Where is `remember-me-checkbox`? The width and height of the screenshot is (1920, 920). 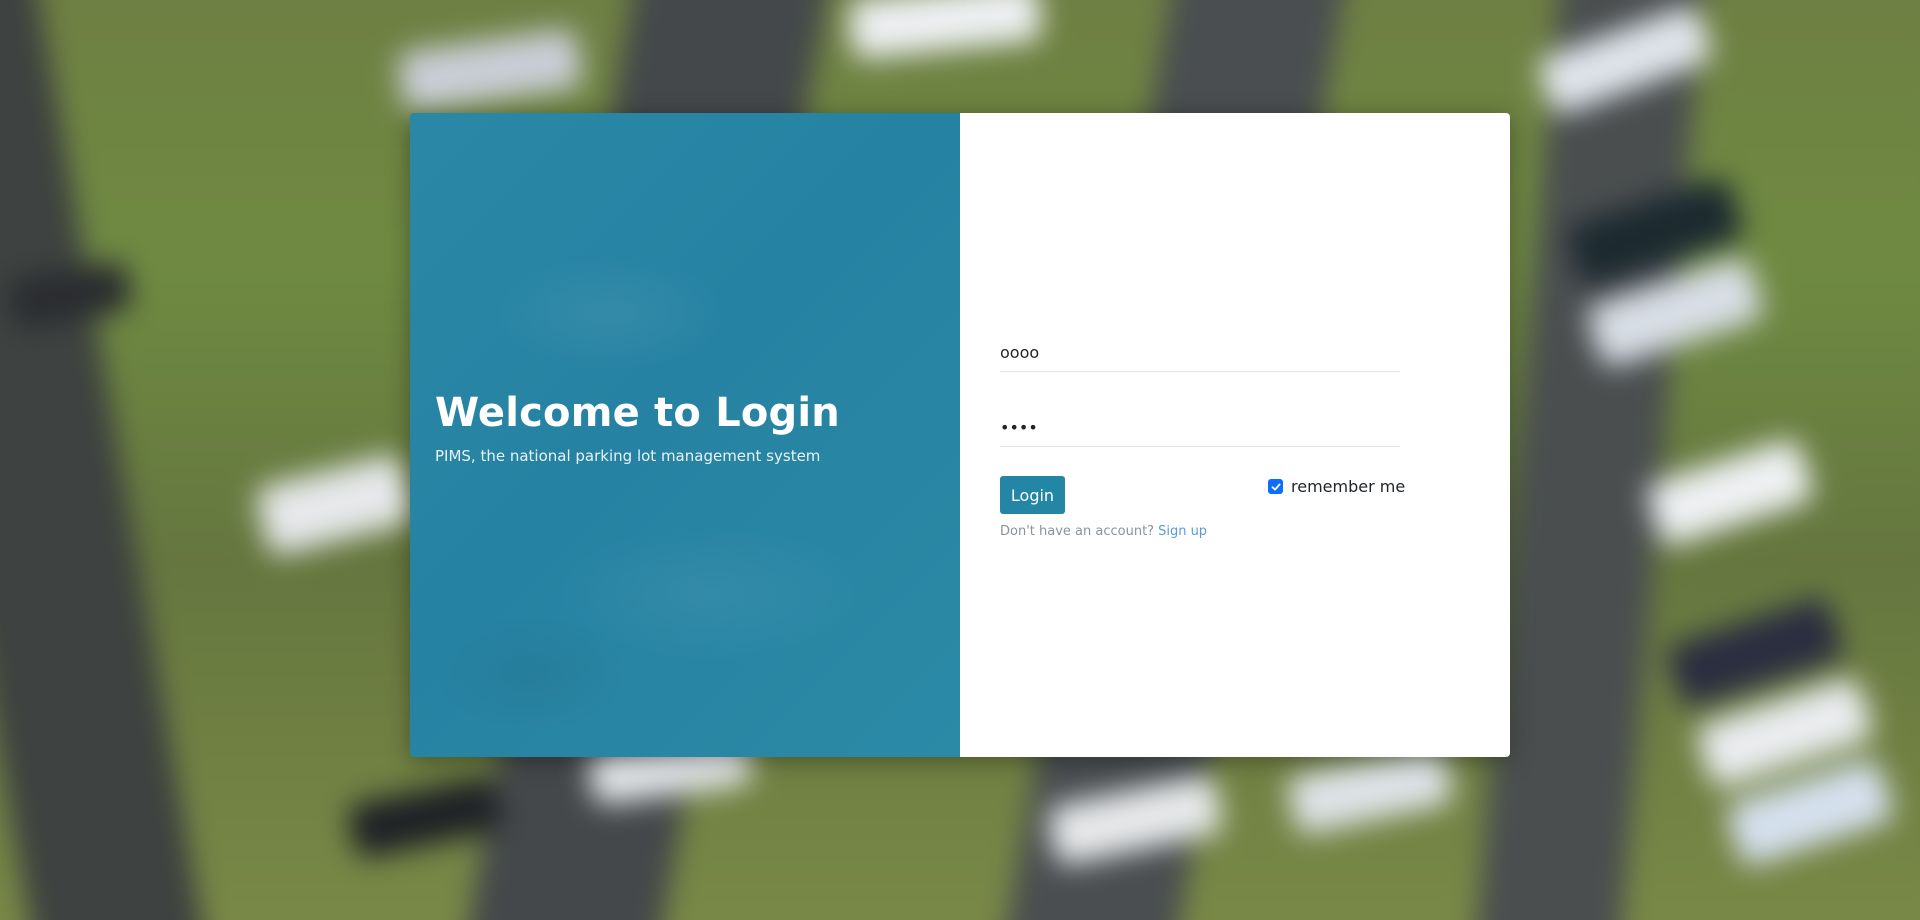
remember-me-checkbox is located at coordinates (1275, 486).